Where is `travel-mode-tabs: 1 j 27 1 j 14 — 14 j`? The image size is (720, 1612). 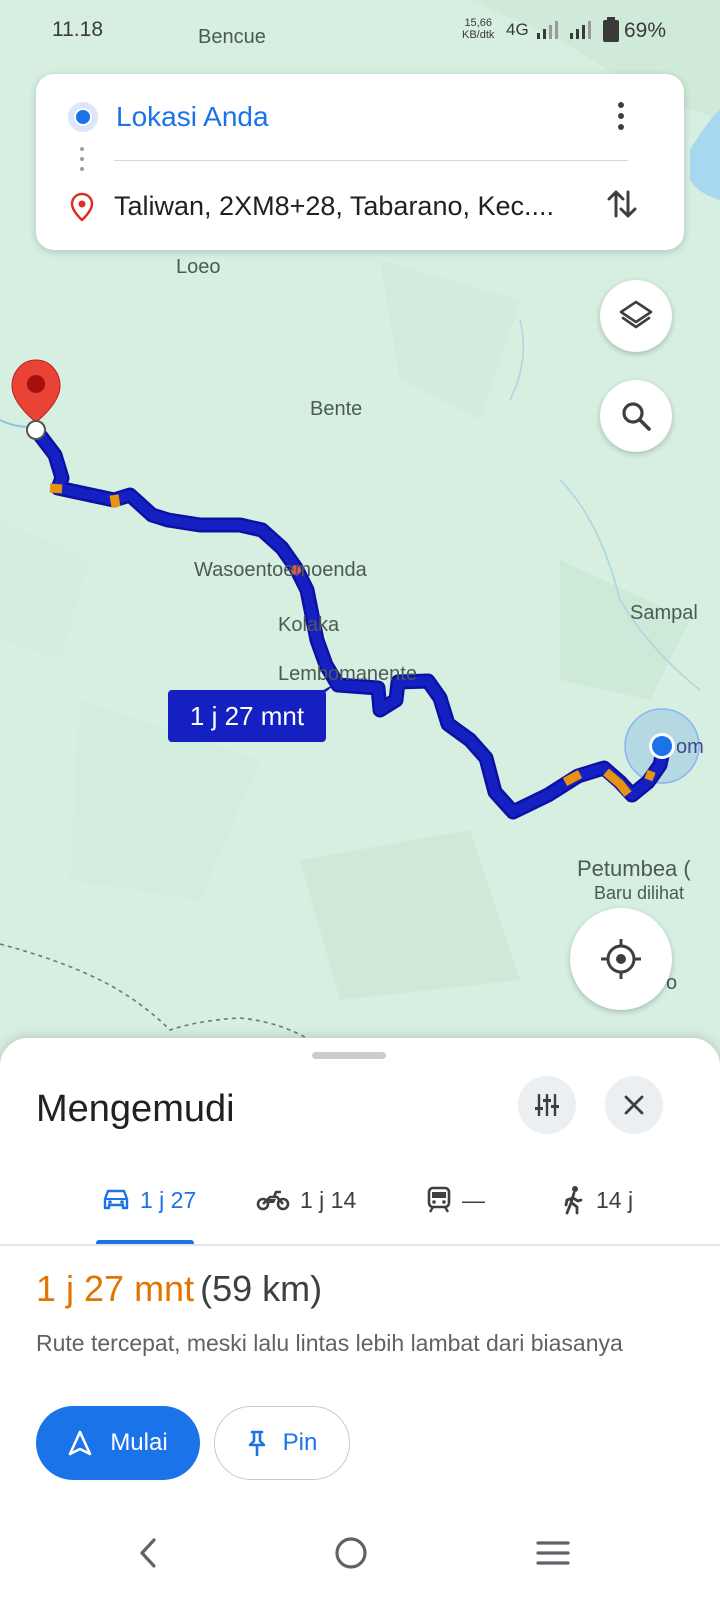 travel-mode-tabs: 1 j 27 1 j 14 — 14 j is located at coordinates (360, 1207).